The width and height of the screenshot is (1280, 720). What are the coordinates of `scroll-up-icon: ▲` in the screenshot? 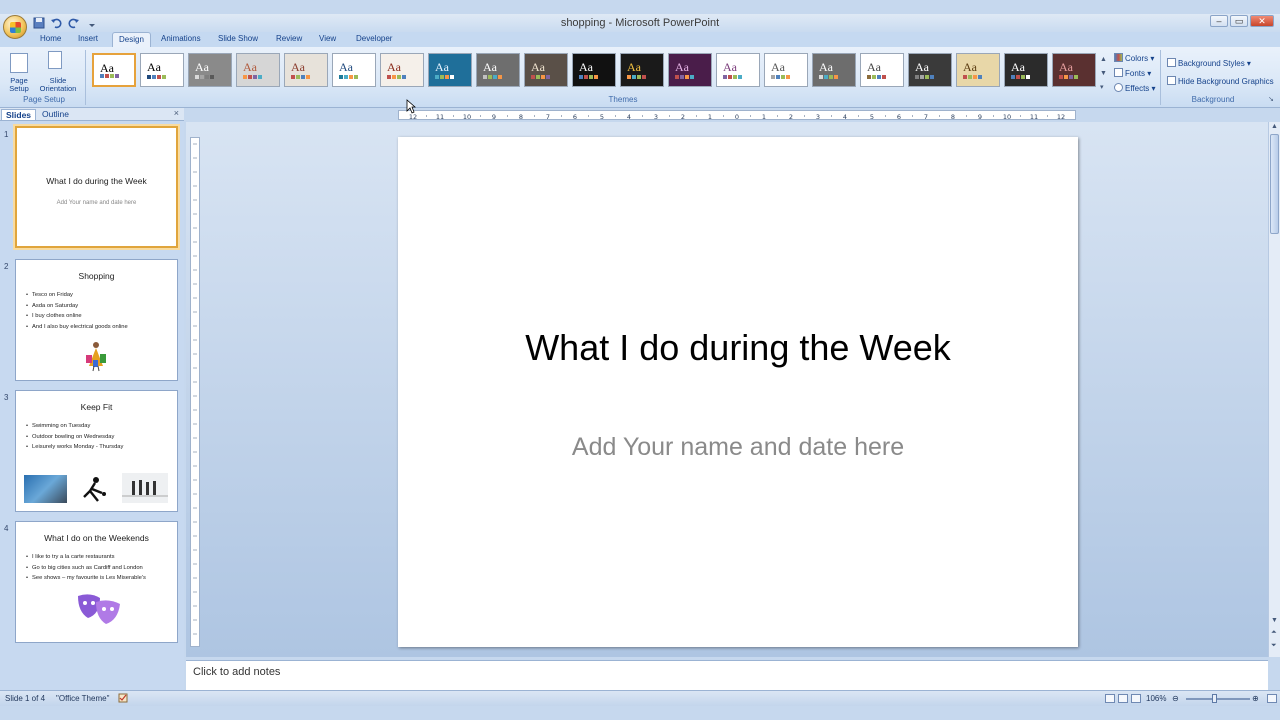 It's located at (1274, 126).